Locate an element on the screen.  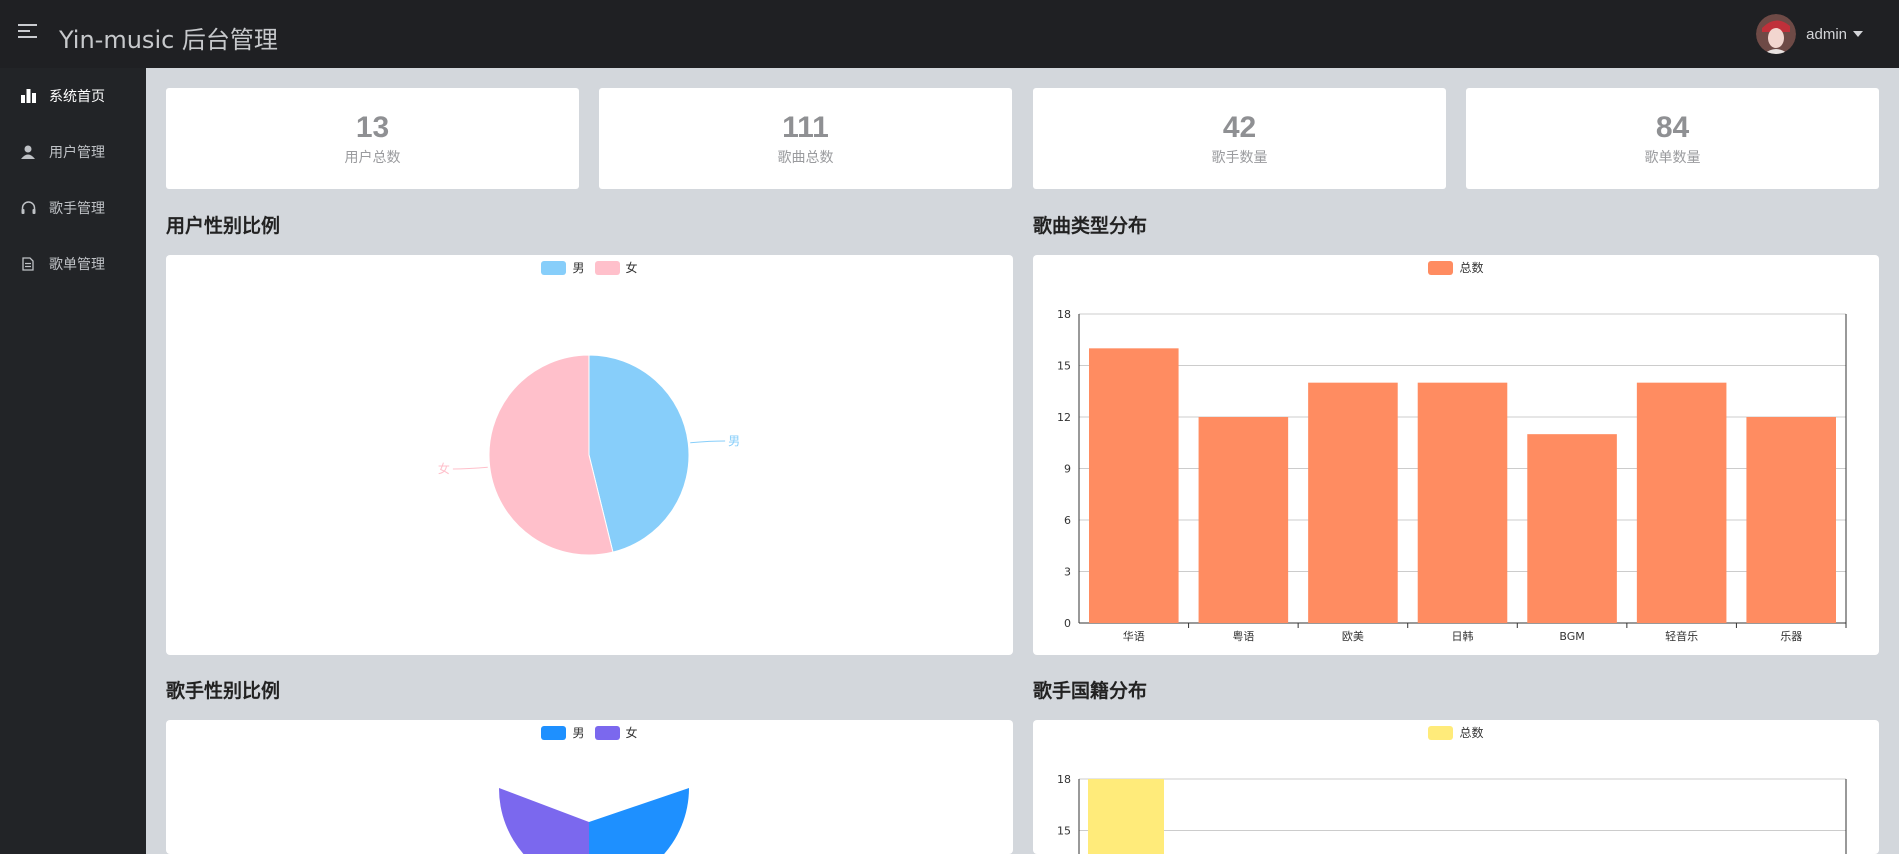
bar-chart-icon is located at coordinates (28, 96).